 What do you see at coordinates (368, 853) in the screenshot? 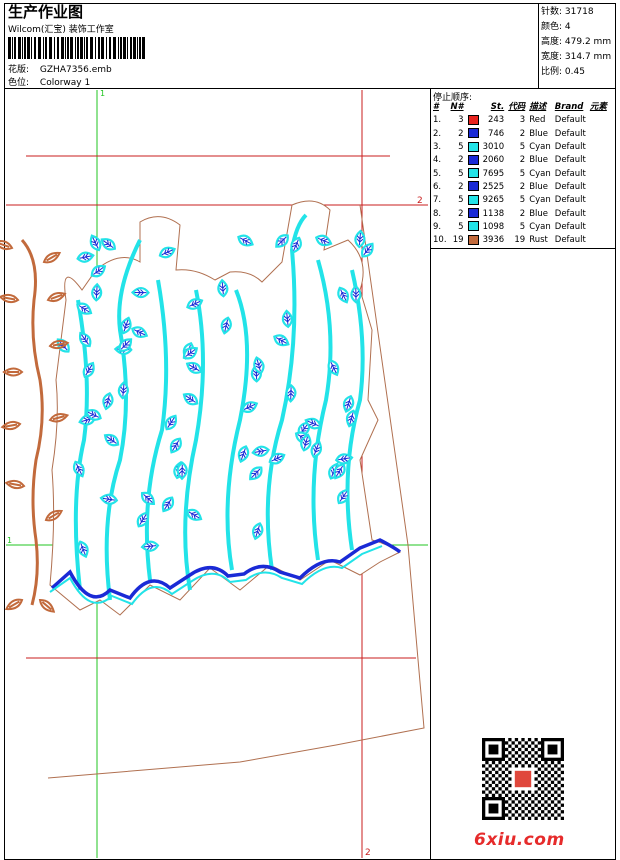
I see `guide-label-v2: 2` at bounding box center [368, 853].